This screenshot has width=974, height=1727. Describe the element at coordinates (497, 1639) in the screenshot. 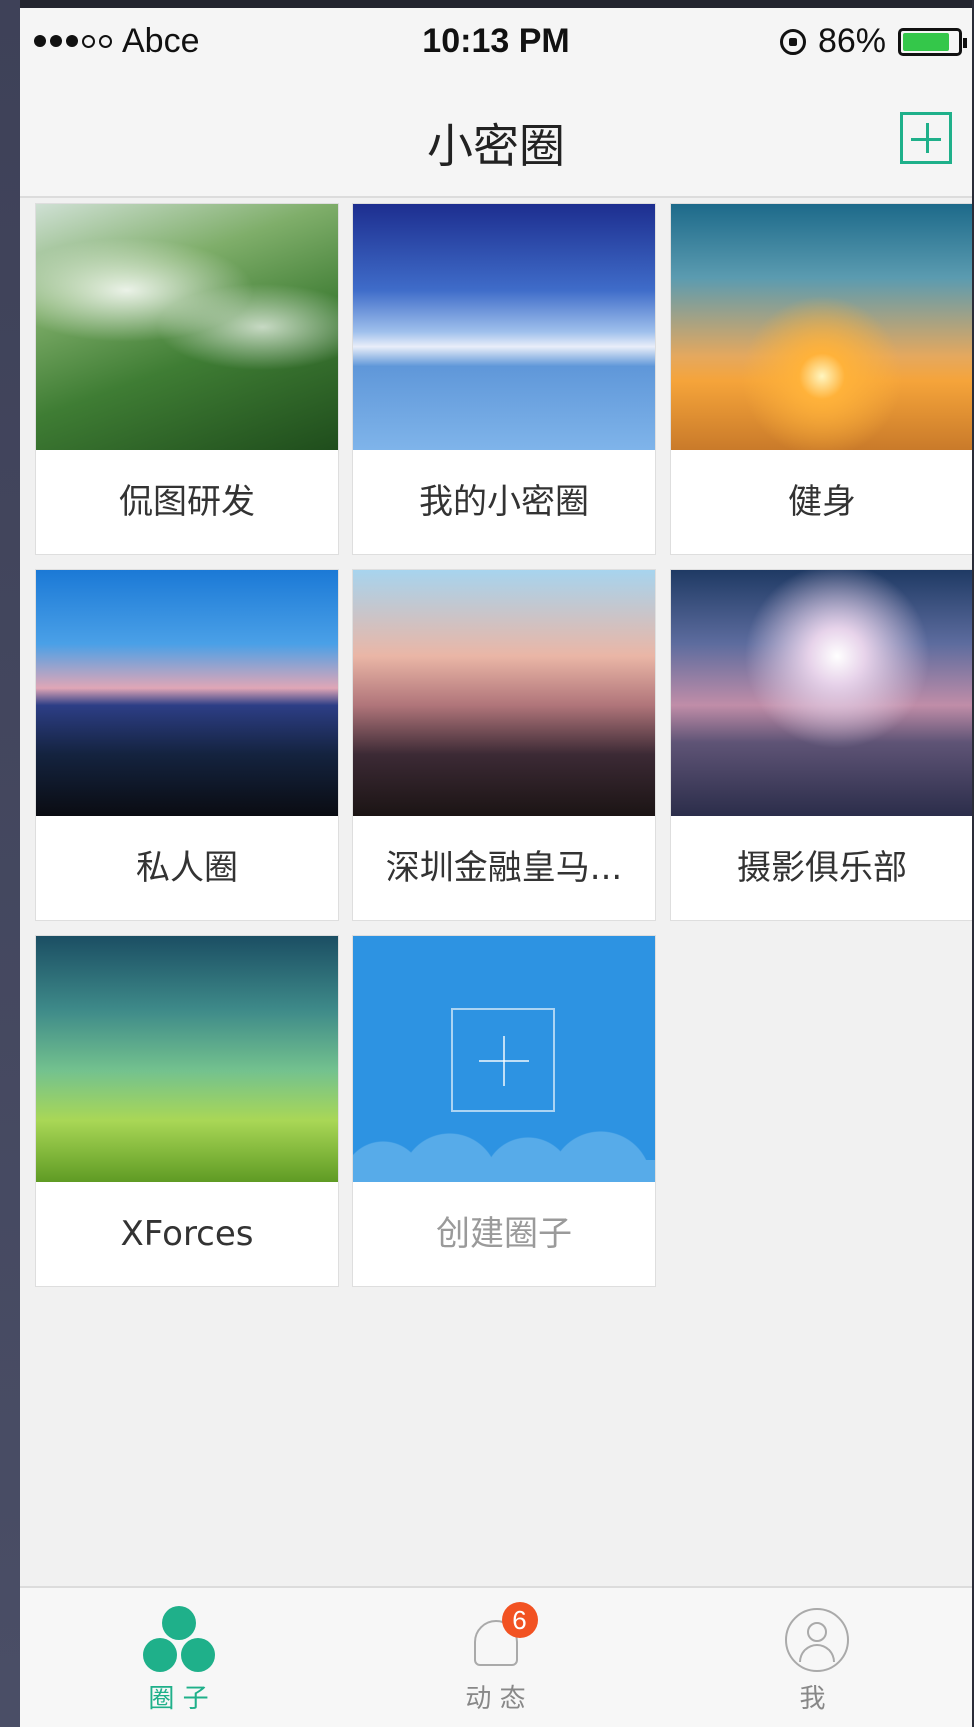

I see `bell-icon: 6` at that location.